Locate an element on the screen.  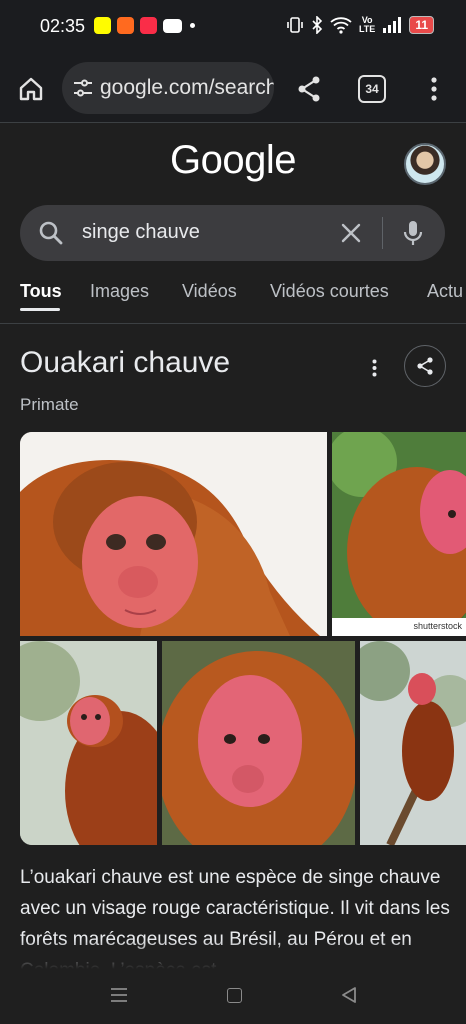
home-button is located at coordinates (31, 89).